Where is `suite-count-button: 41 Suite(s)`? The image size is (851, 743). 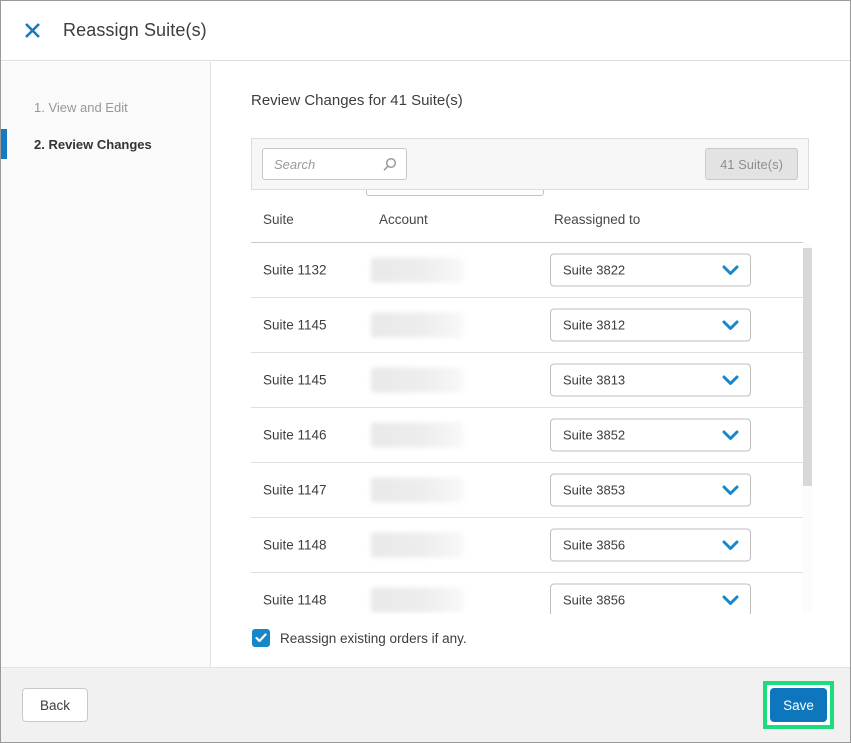 suite-count-button: 41 Suite(s) is located at coordinates (751, 164).